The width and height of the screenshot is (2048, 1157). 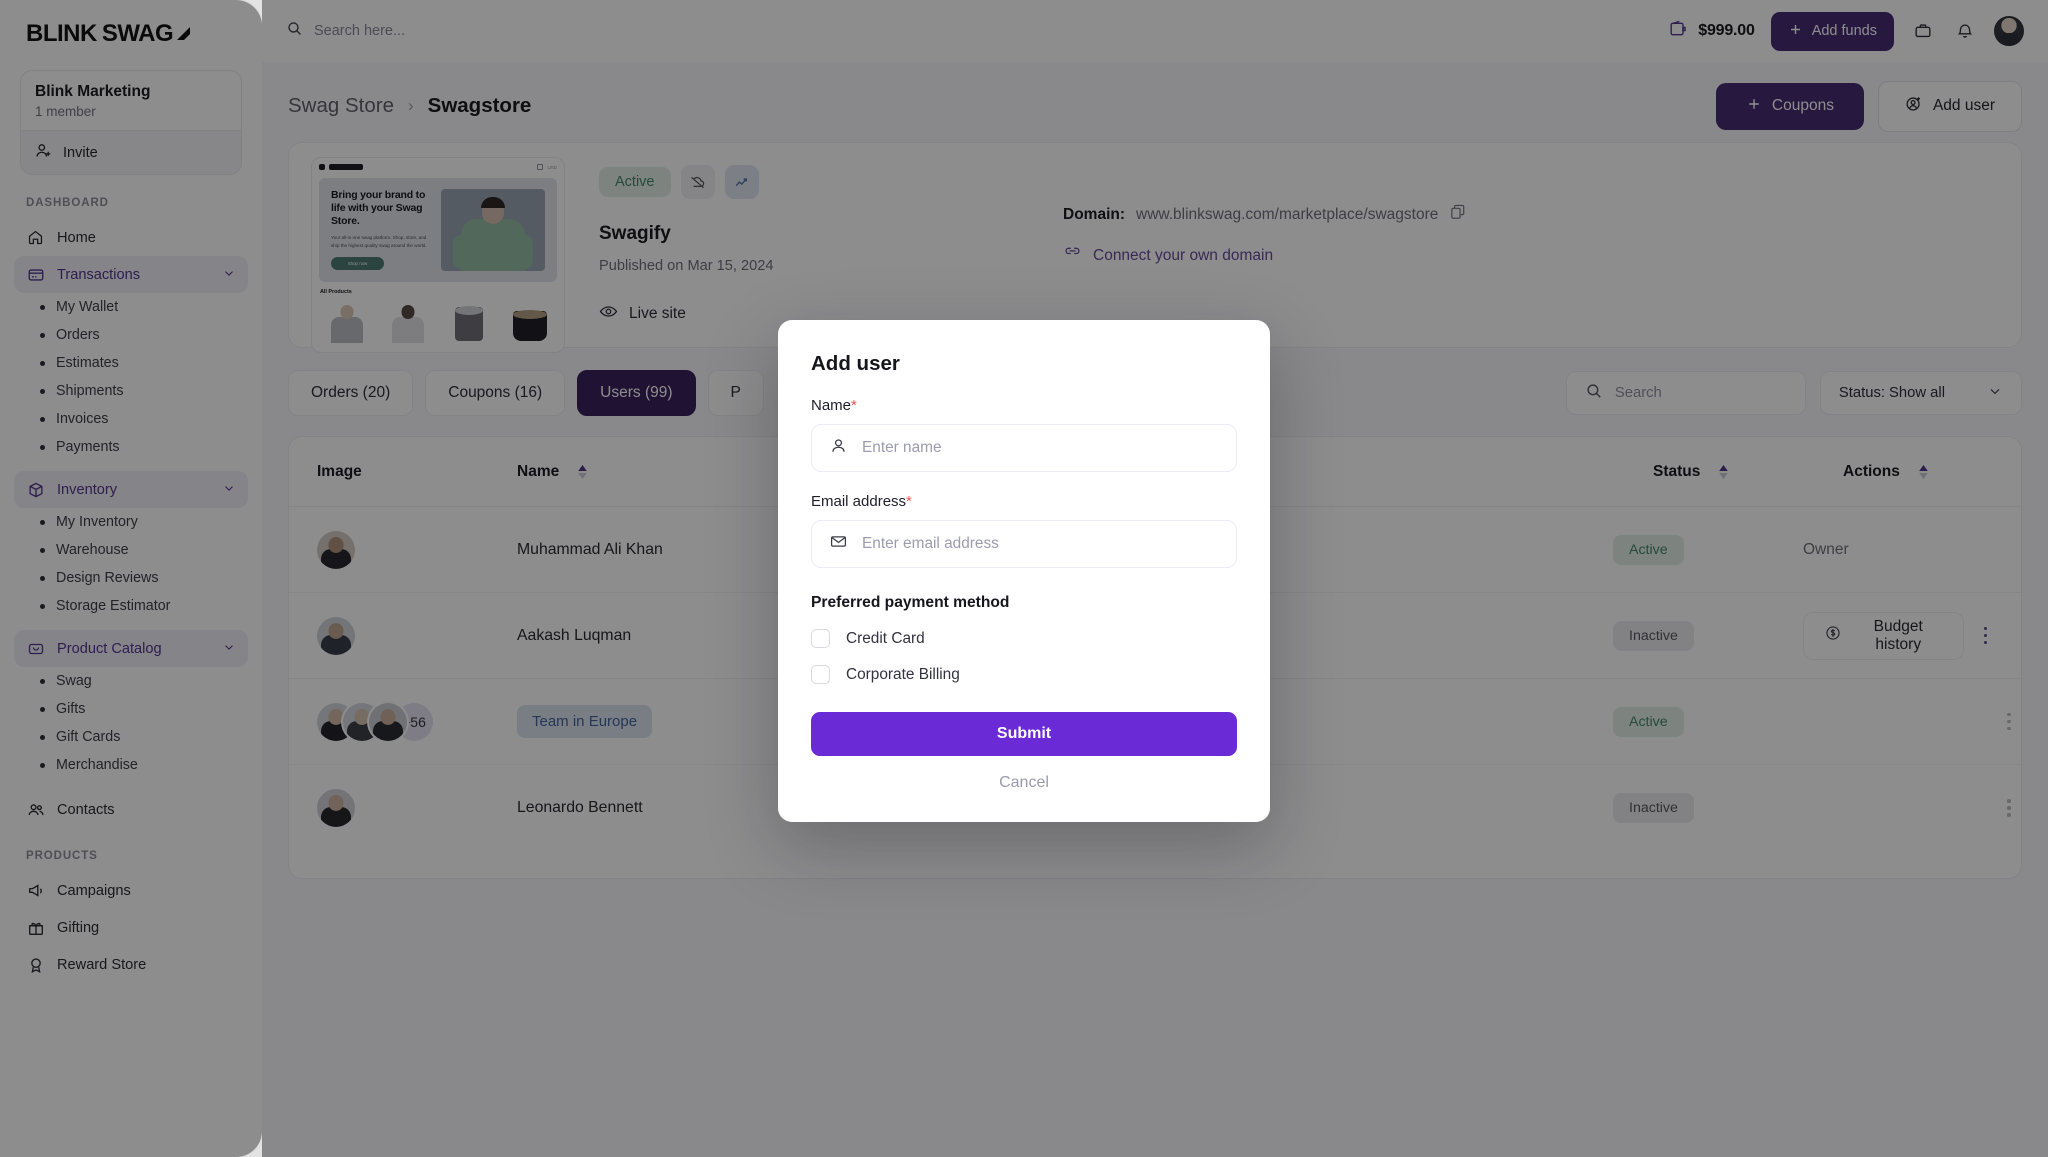 What do you see at coordinates (903, 674) in the screenshot?
I see `payment-option-corporate-billing-label: Corporate Billing` at bounding box center [903, 674].